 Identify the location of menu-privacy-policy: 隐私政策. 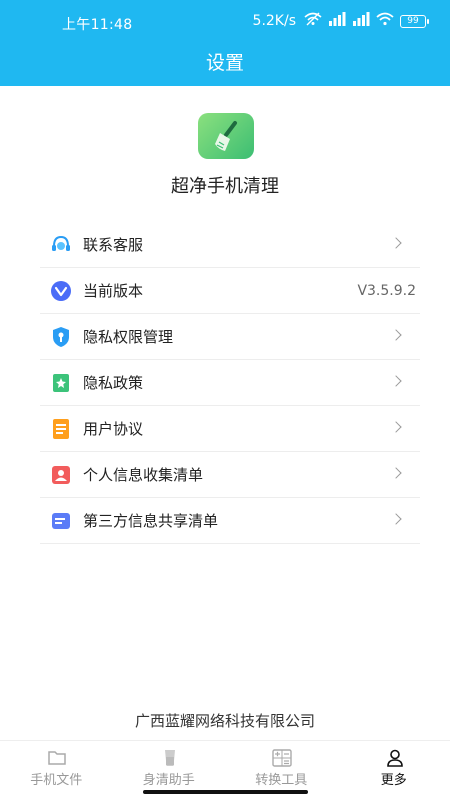
(230, 383).